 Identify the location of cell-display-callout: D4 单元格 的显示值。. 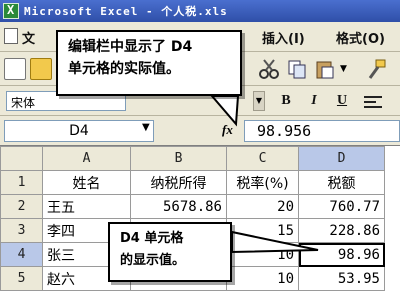
(170, 252).